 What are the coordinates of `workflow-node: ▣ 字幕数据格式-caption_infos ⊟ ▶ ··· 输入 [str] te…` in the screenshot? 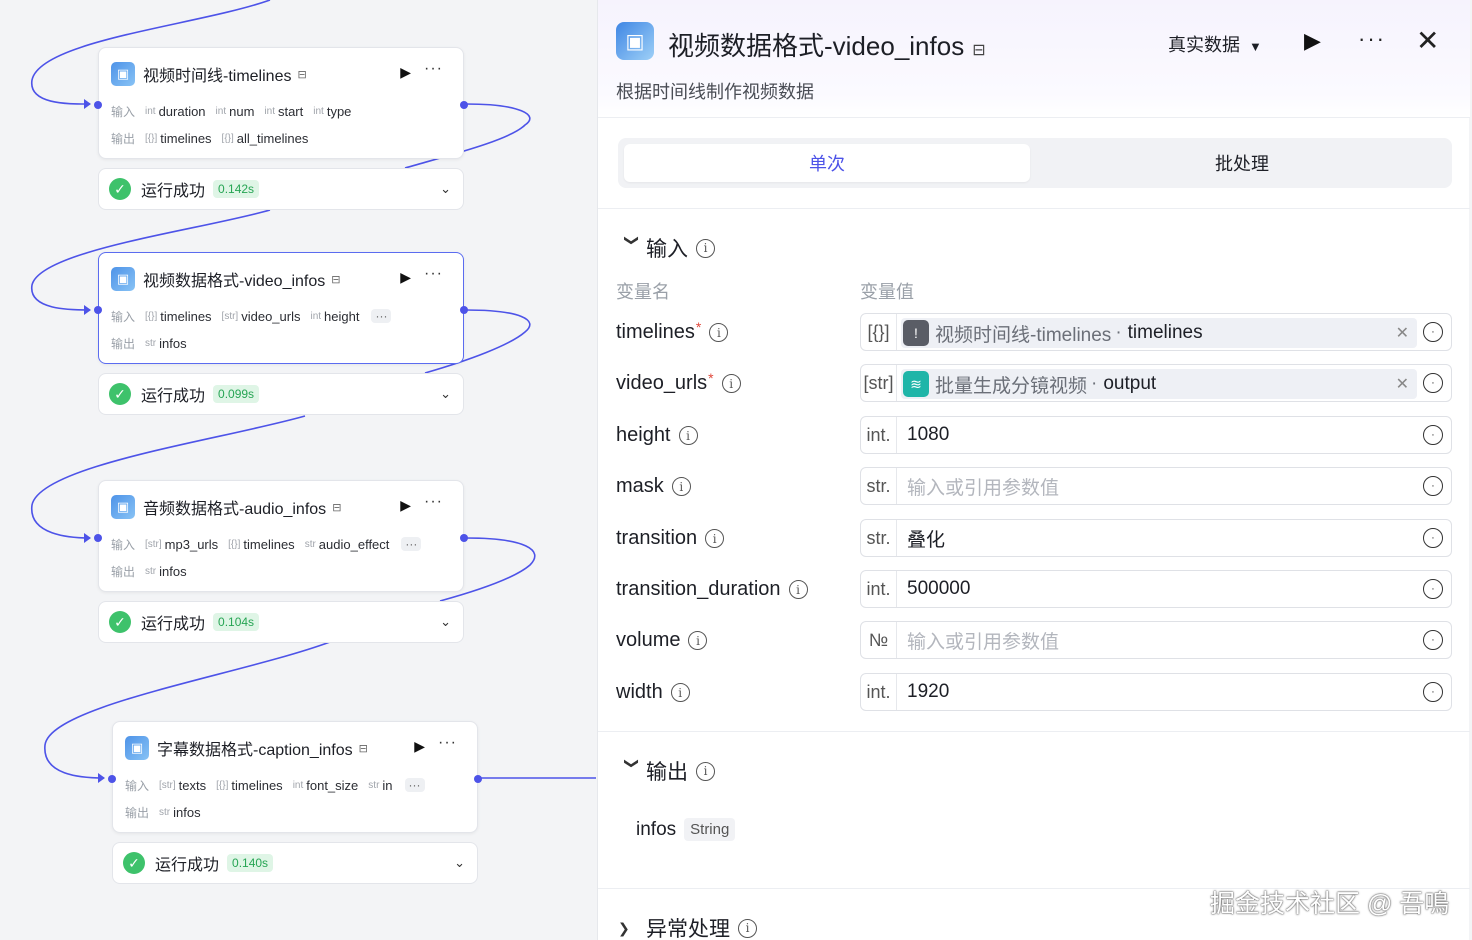 It's located at (295, 777).